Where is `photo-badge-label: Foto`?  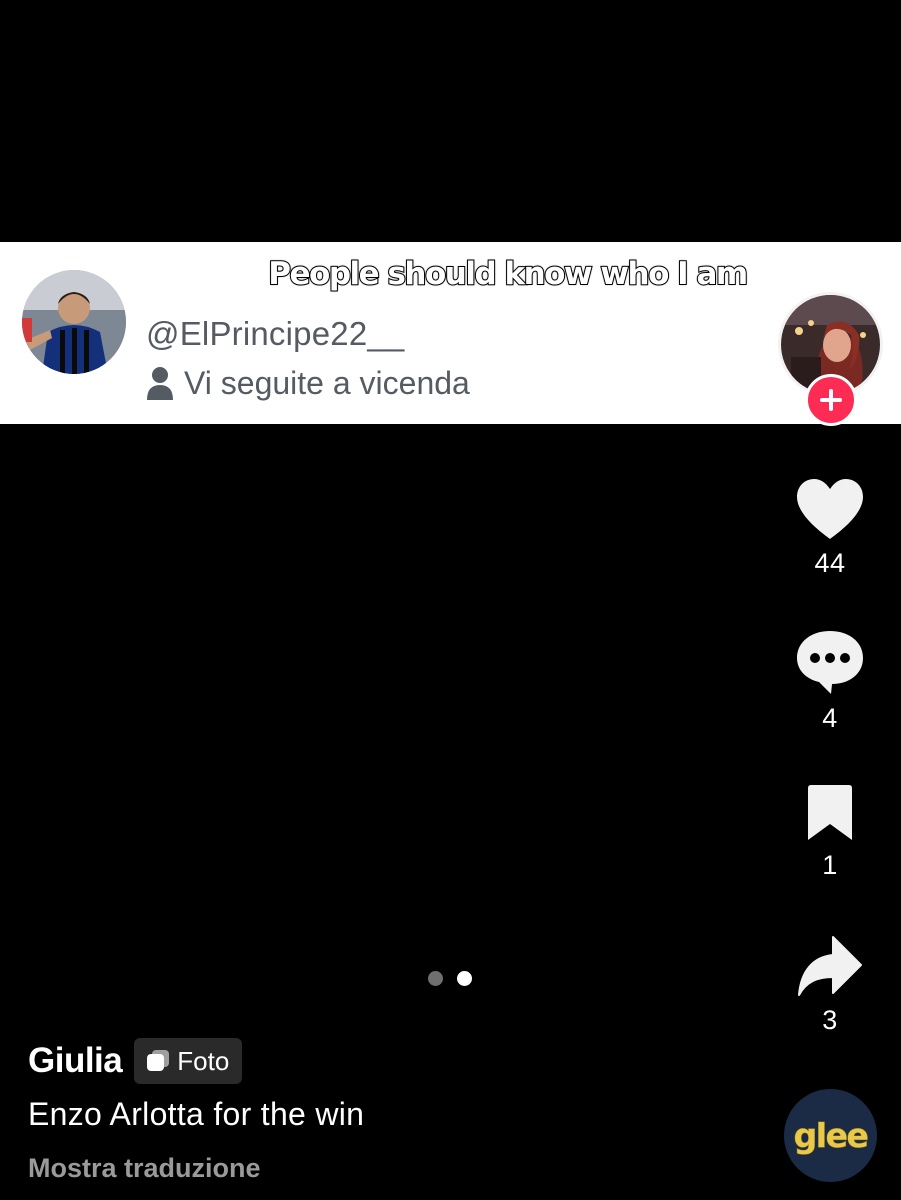 photo-badge-label: Foto is located at coordinates (203, 1060).